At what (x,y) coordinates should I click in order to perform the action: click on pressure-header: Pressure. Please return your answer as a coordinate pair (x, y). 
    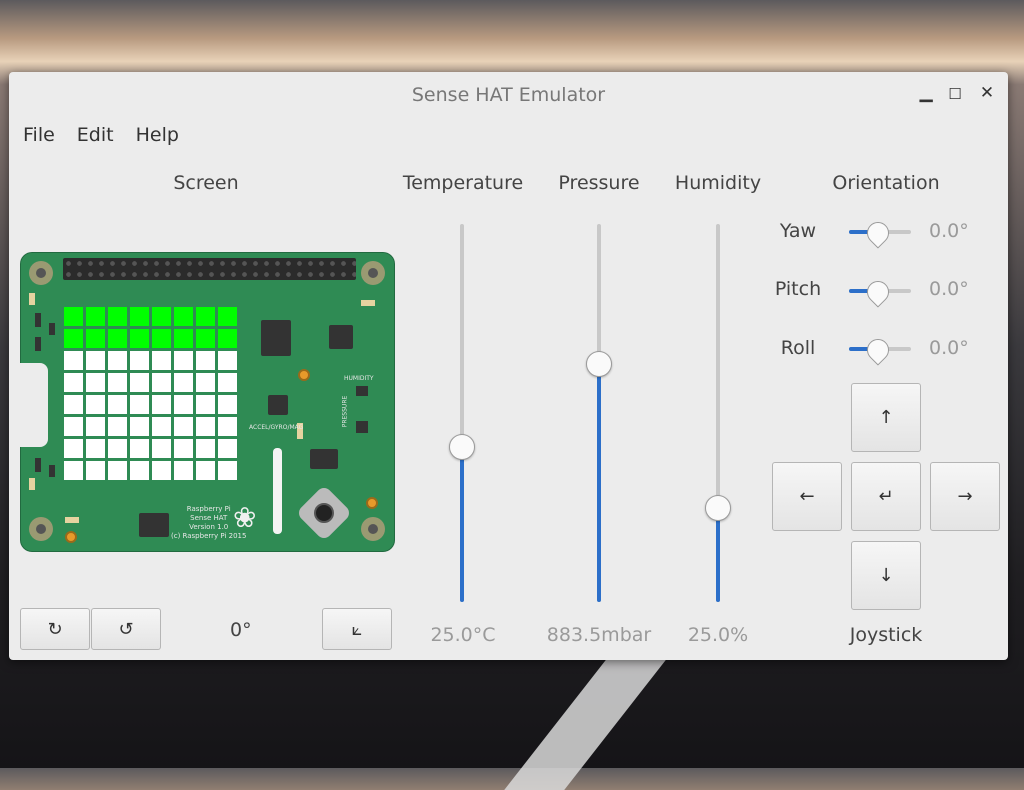
    Looking at the image, I should click on (599, 183).